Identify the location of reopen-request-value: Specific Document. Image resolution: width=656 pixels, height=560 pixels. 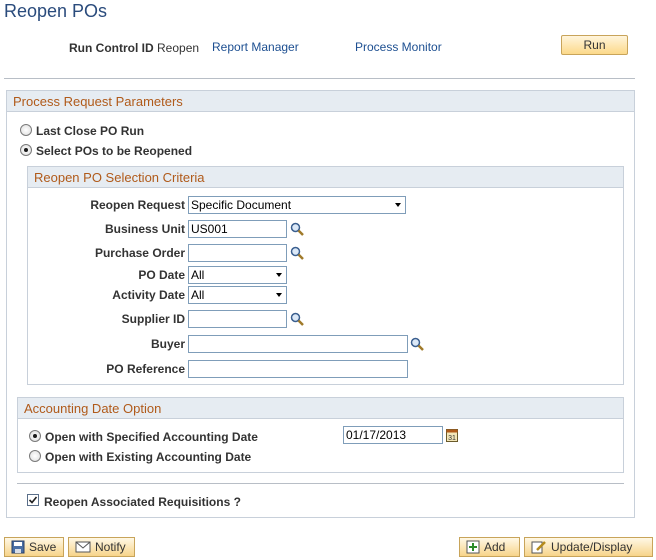
(241, 205).